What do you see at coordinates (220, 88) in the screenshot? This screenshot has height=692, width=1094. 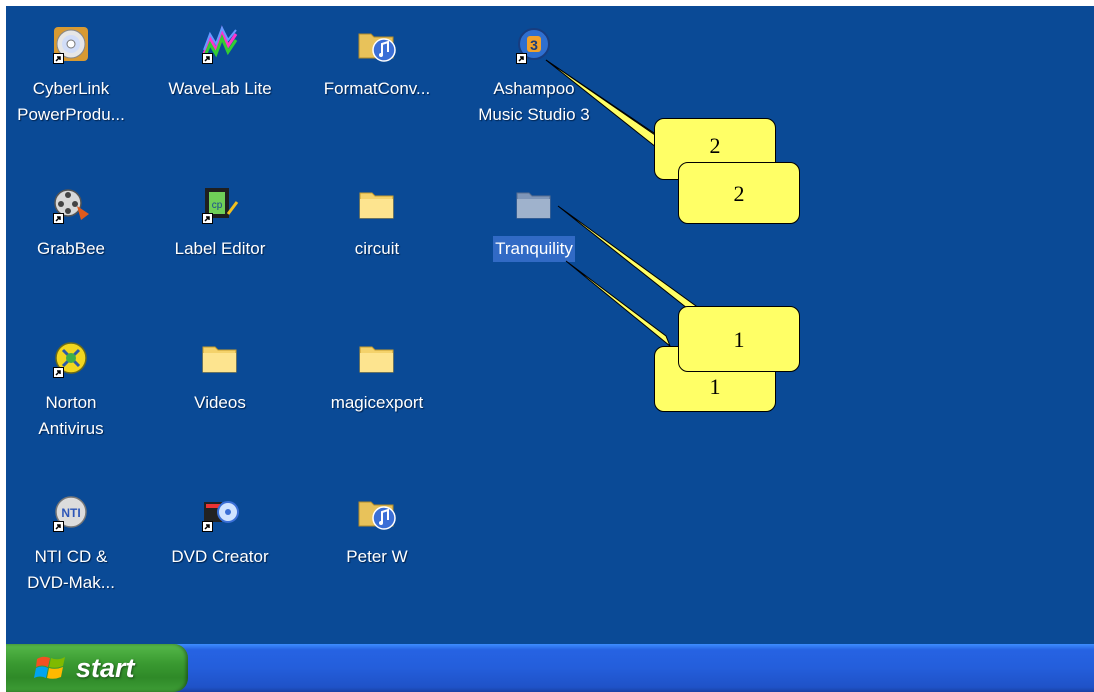 I see `icon-label: WaveLab Lite` at bounding box center [220, 88].